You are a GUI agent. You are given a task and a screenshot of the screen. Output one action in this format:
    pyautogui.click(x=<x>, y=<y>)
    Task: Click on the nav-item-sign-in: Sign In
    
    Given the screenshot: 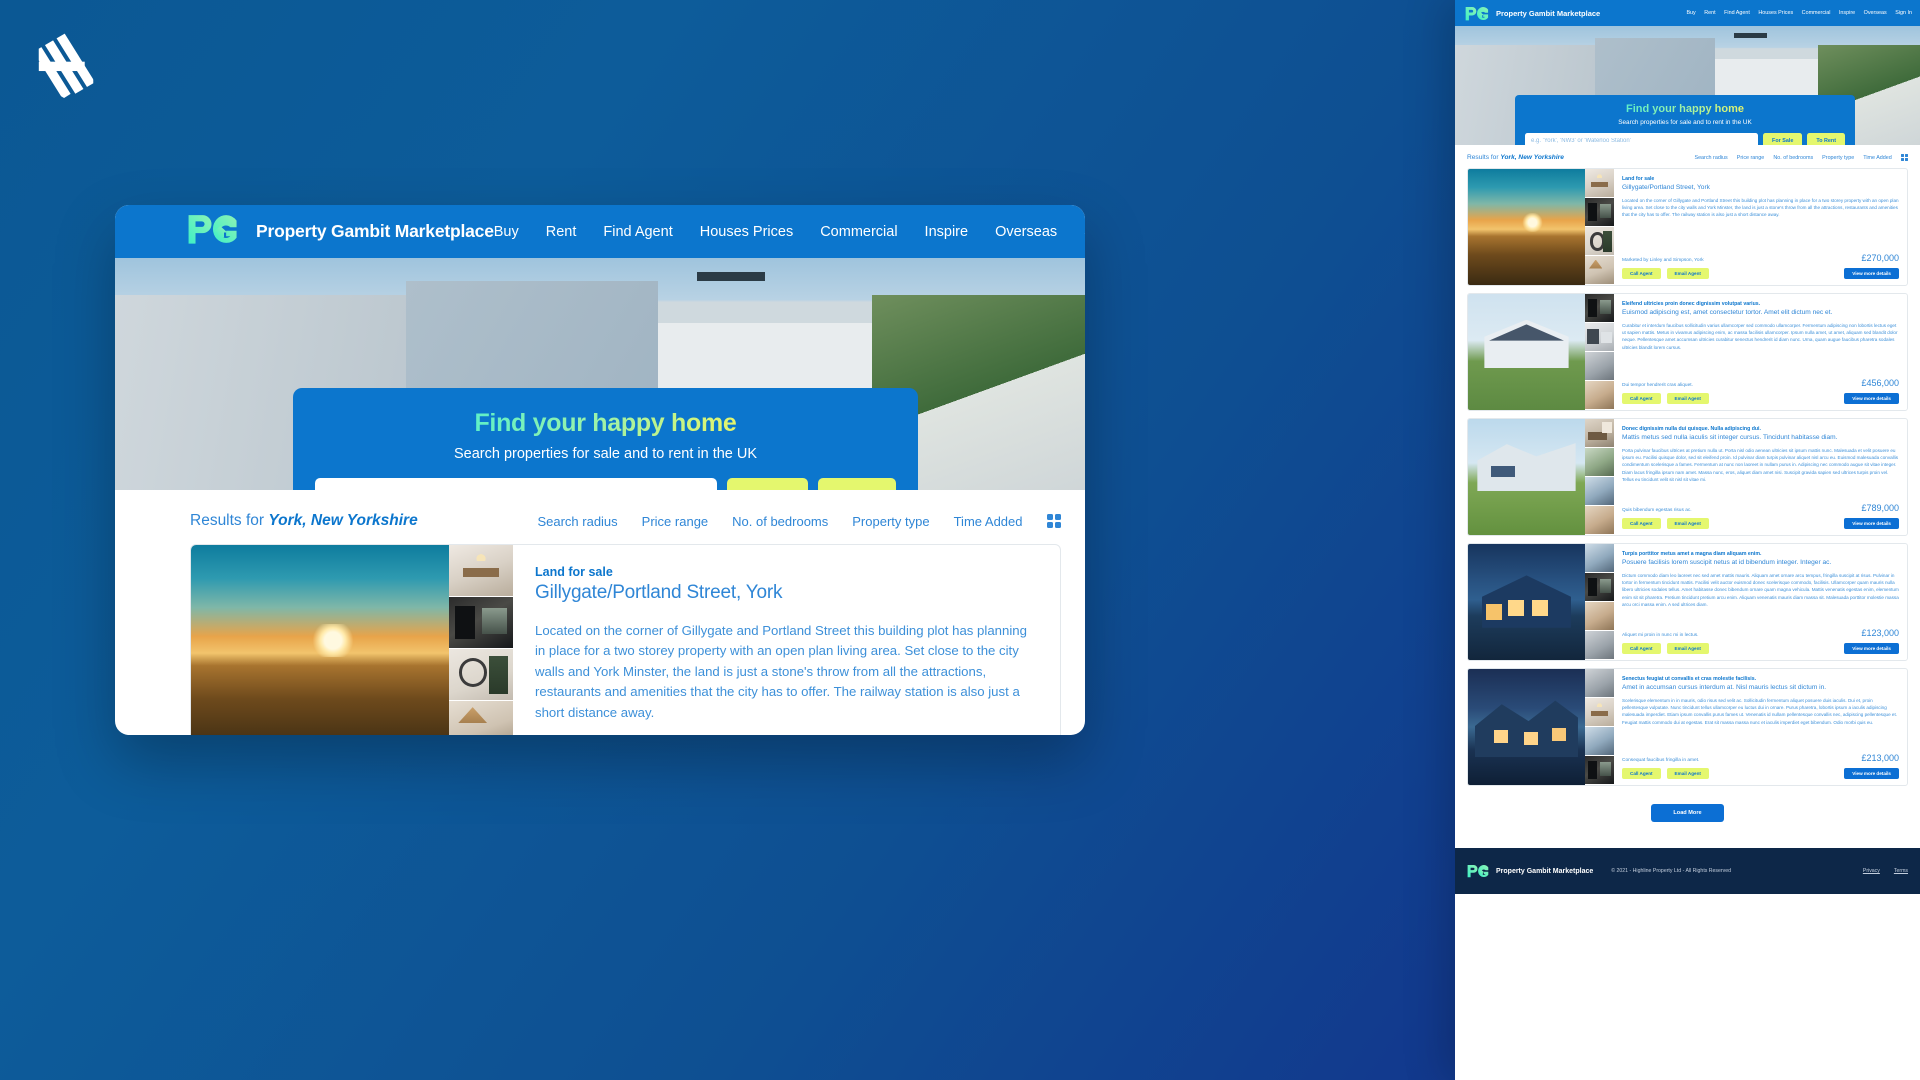 What is the action you would take?
    pyautogui.click(x=1084, y=232)
    